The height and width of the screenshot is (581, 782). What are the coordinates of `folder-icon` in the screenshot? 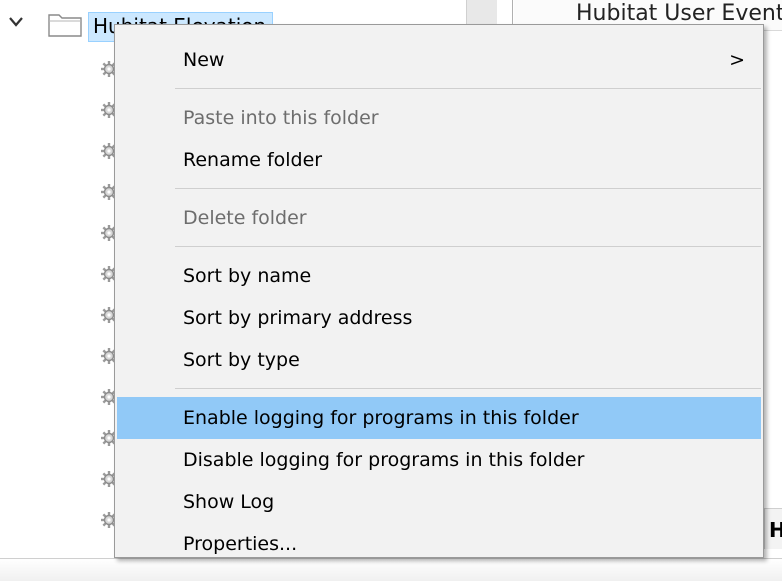 It's located at (65, 25).